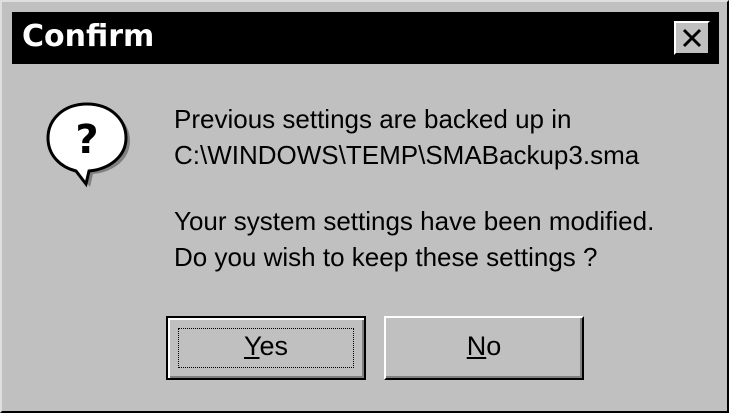 The image size is (729, 413). What do you see at coordinates (251, 346) in the screenshot?
I see `yes-accelerator: Y` at bounding box center [251, 346].